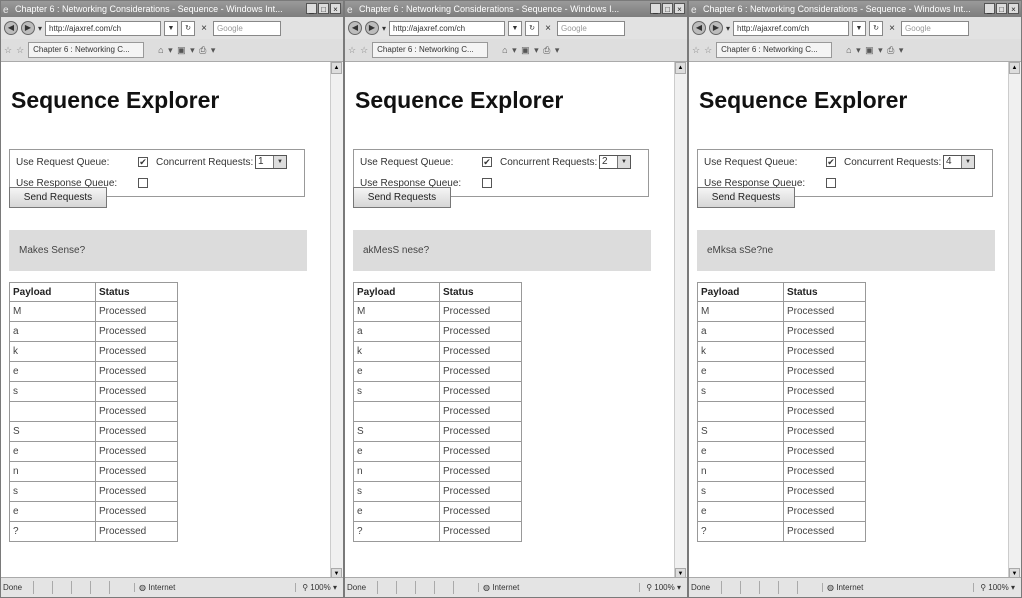 The width and height of the screenshot is (1022, 598). I want to click on zoom-icon: ⚲, so click(649, 587).